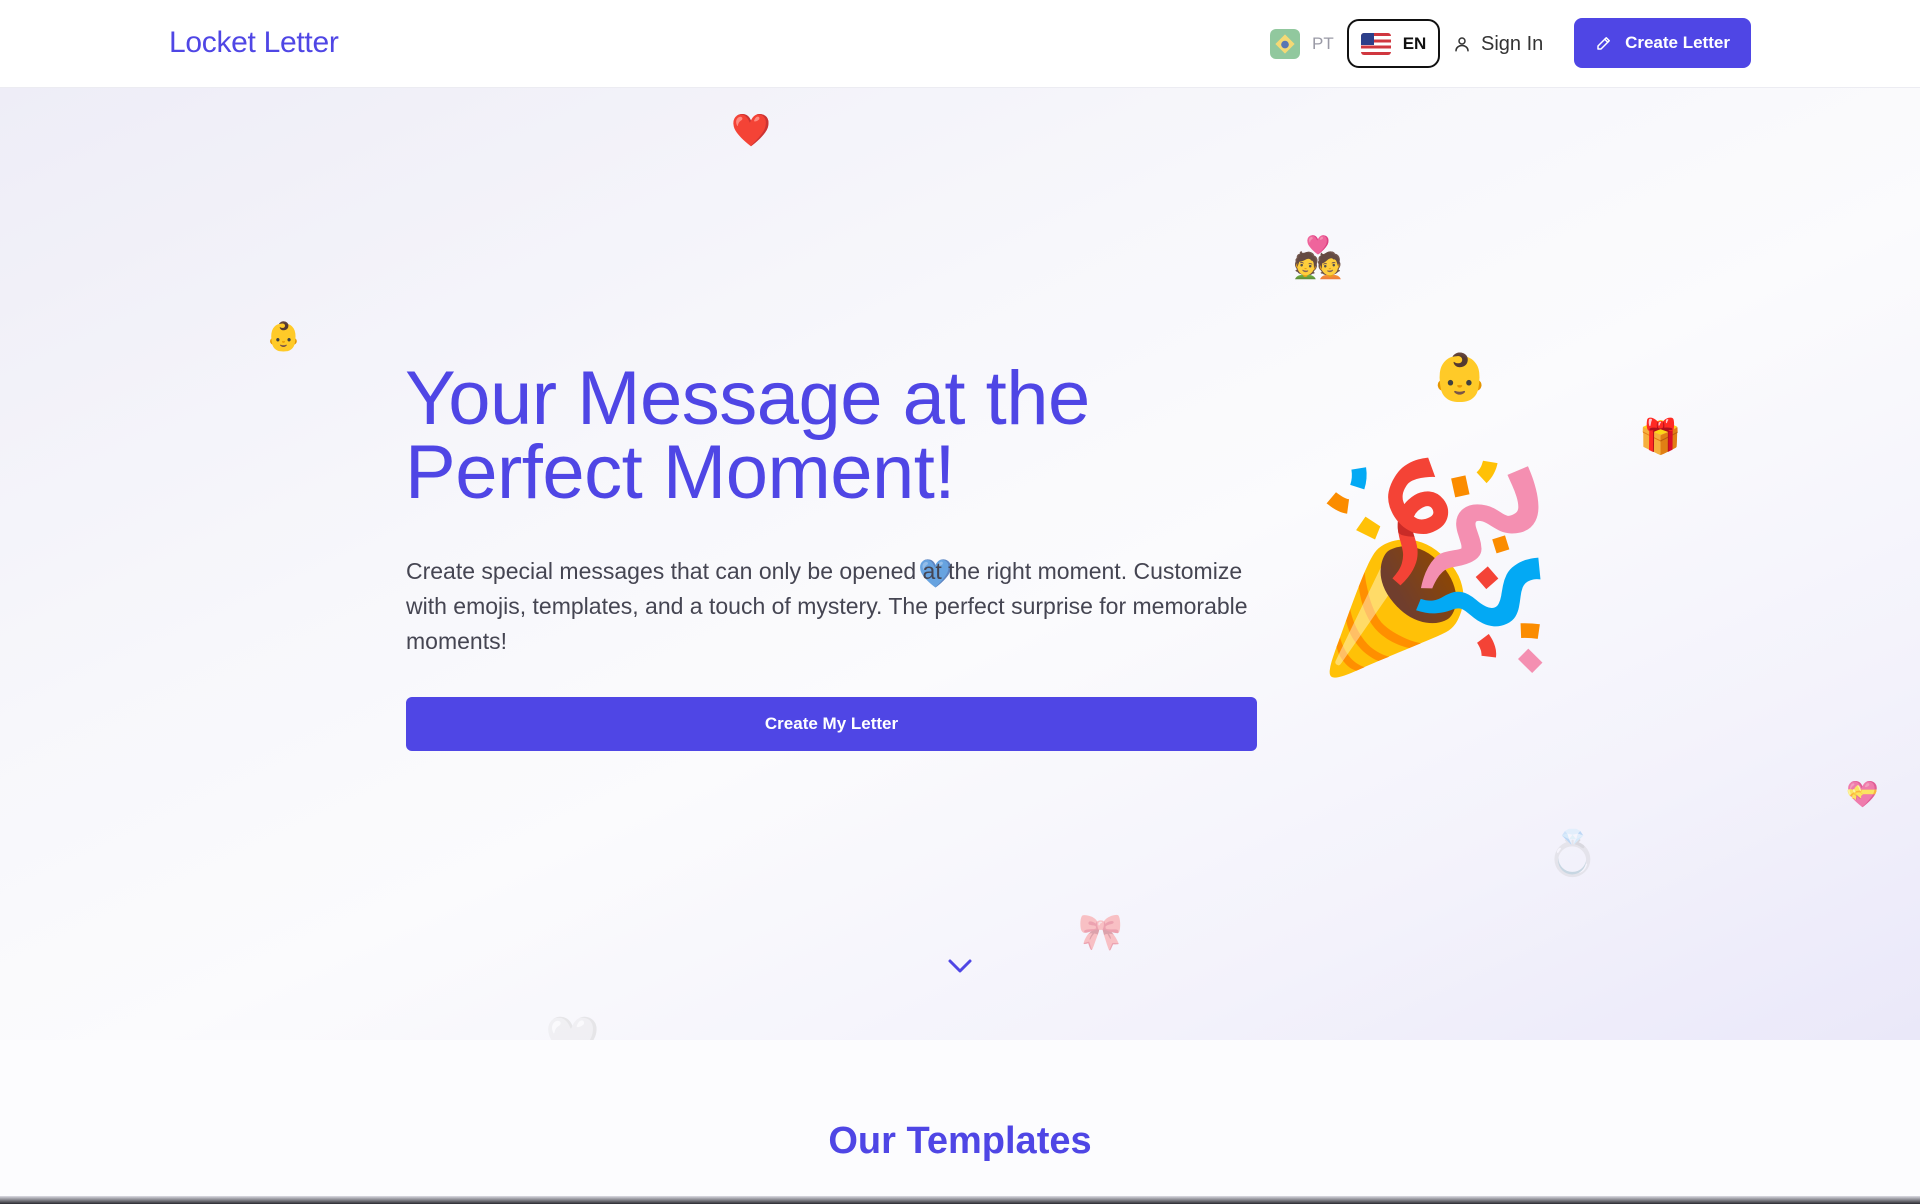 Image resolution: width=1920 pixels, height=1204 pixels. I want to click on create-my-letter-button: Create My Letter, so click(831, 724).